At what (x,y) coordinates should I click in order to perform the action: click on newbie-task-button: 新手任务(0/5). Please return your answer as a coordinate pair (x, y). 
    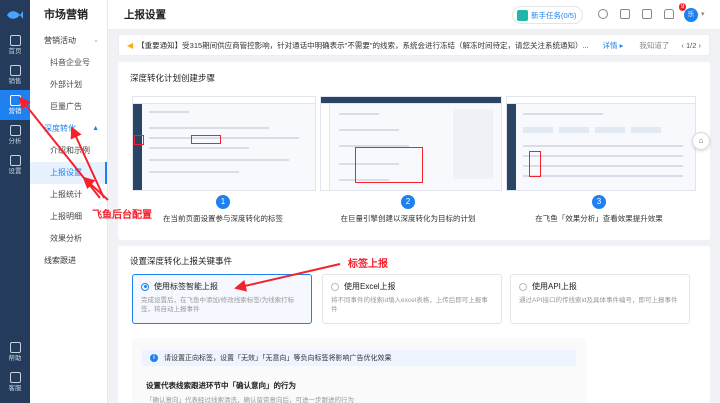
    Looking at the image, I should click on (548, 15).